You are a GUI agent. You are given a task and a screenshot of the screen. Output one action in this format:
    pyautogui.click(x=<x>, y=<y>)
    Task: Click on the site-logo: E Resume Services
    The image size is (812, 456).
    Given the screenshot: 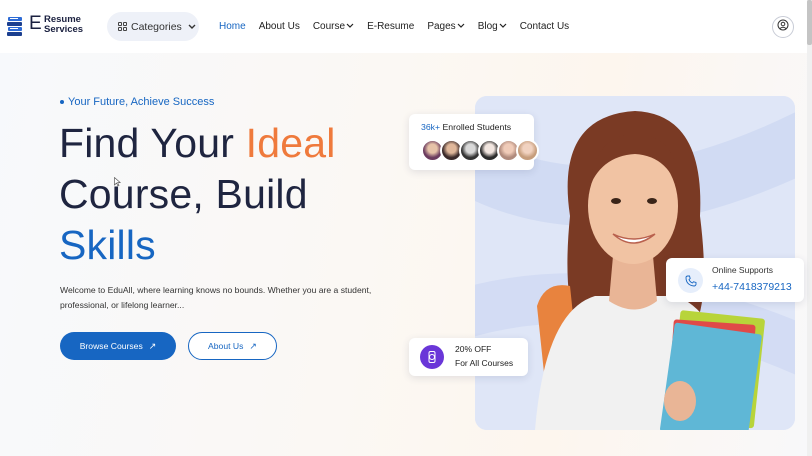 What is the action you would take?
    pyautogui.click(x=45, y=25)
    